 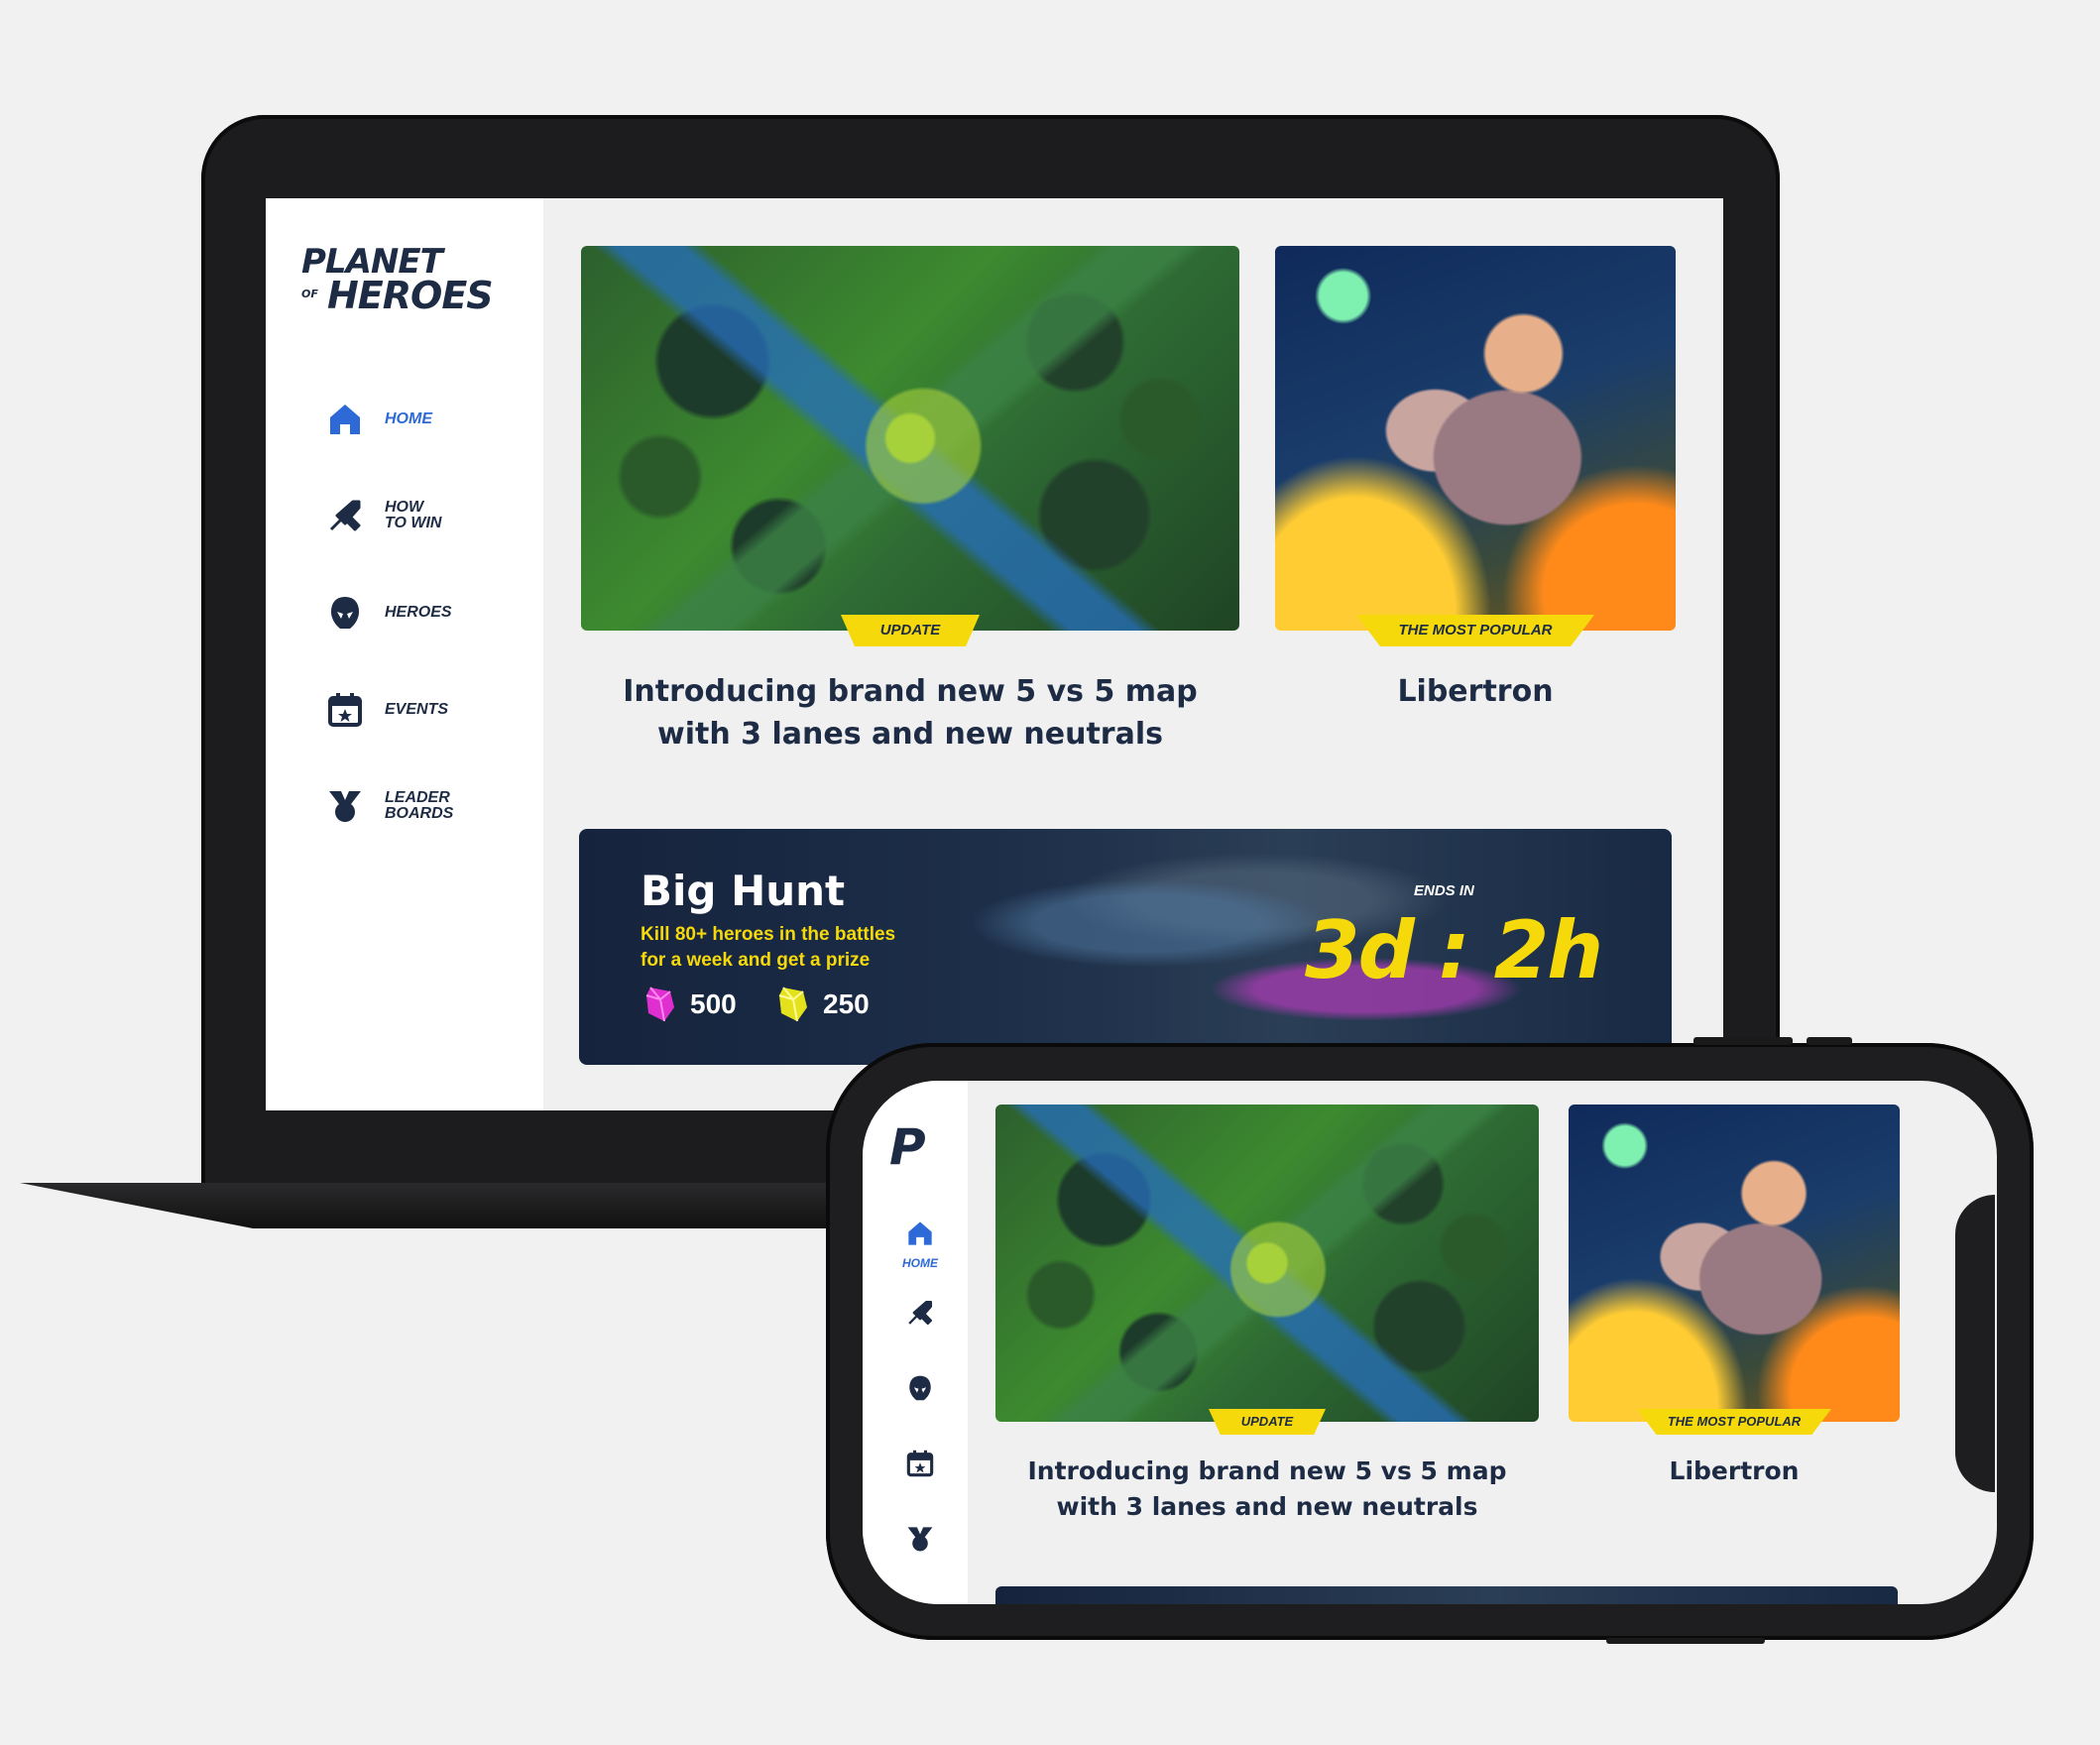 I want to click on sidebar-item-leaderboards: LEADER BOARDS, so click(x=425, y=806).